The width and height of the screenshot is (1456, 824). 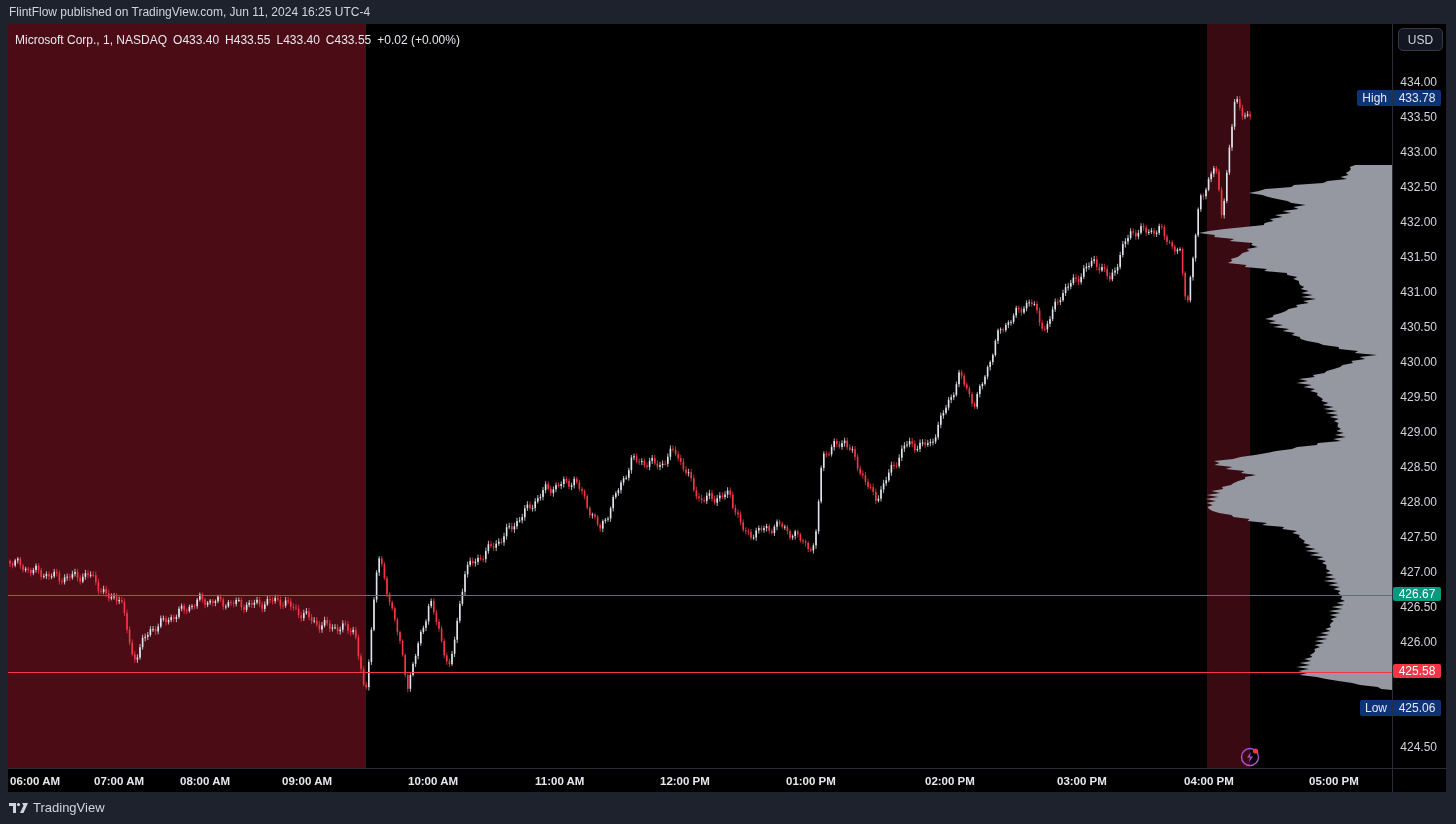 I want to click on price-tick-label: 426.50, so click(x=1418, y=607).